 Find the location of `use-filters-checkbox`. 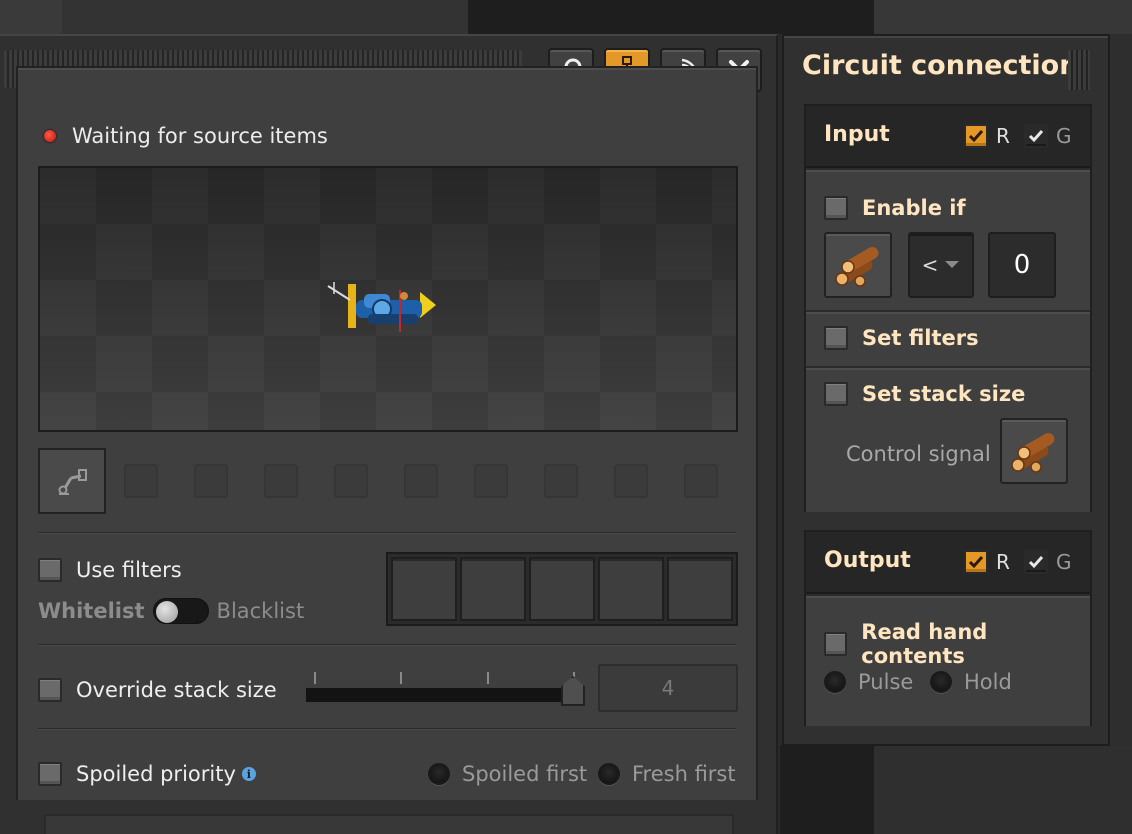

use-filters-checkbox is located at coordinates (50, 570).